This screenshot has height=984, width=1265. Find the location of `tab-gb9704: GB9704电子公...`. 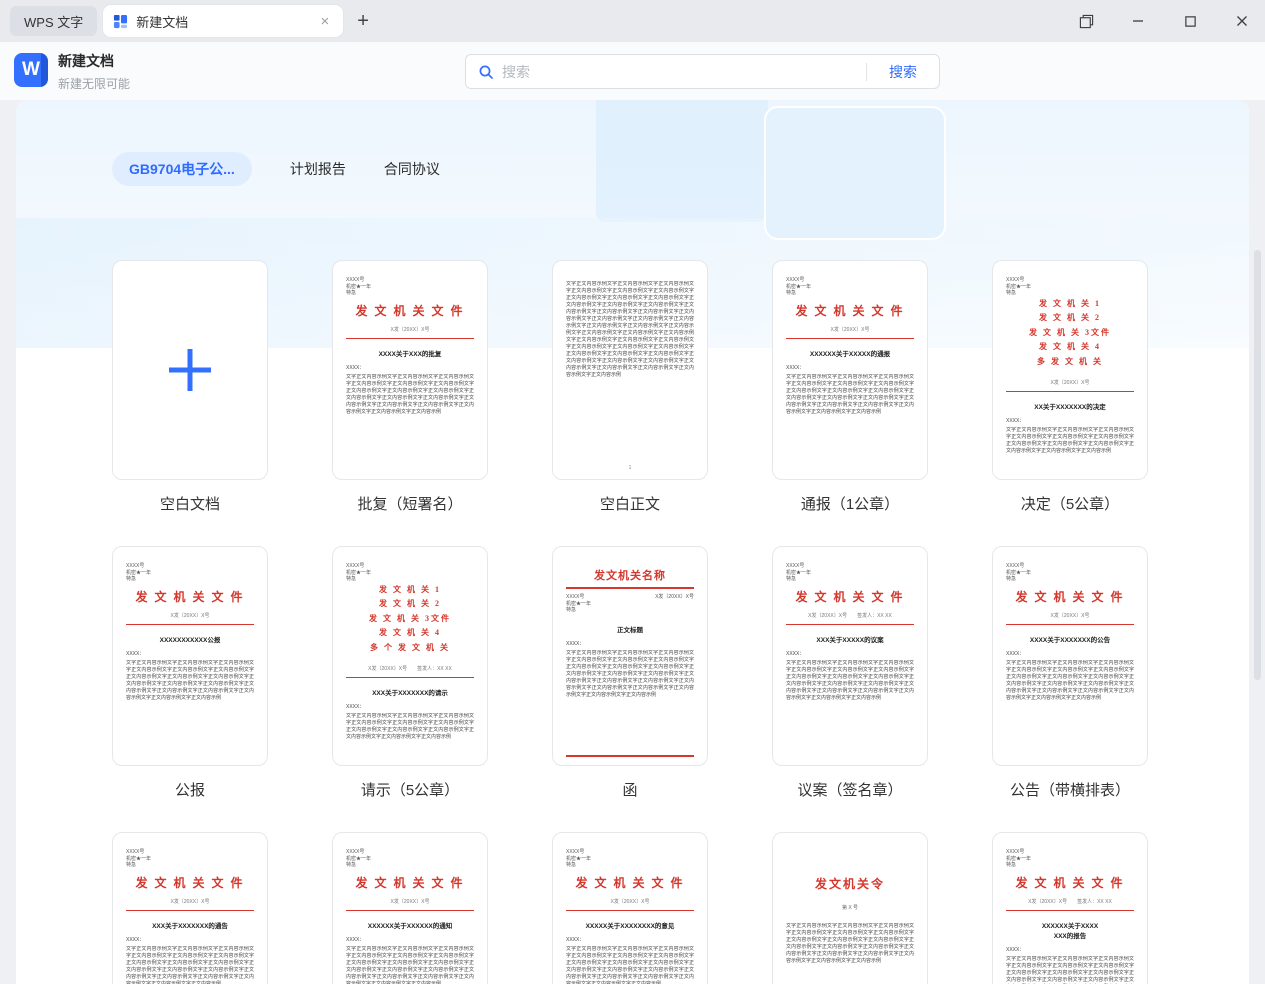

tab-gb9704: GB9704电子公... is located at coordinates (182, 169).